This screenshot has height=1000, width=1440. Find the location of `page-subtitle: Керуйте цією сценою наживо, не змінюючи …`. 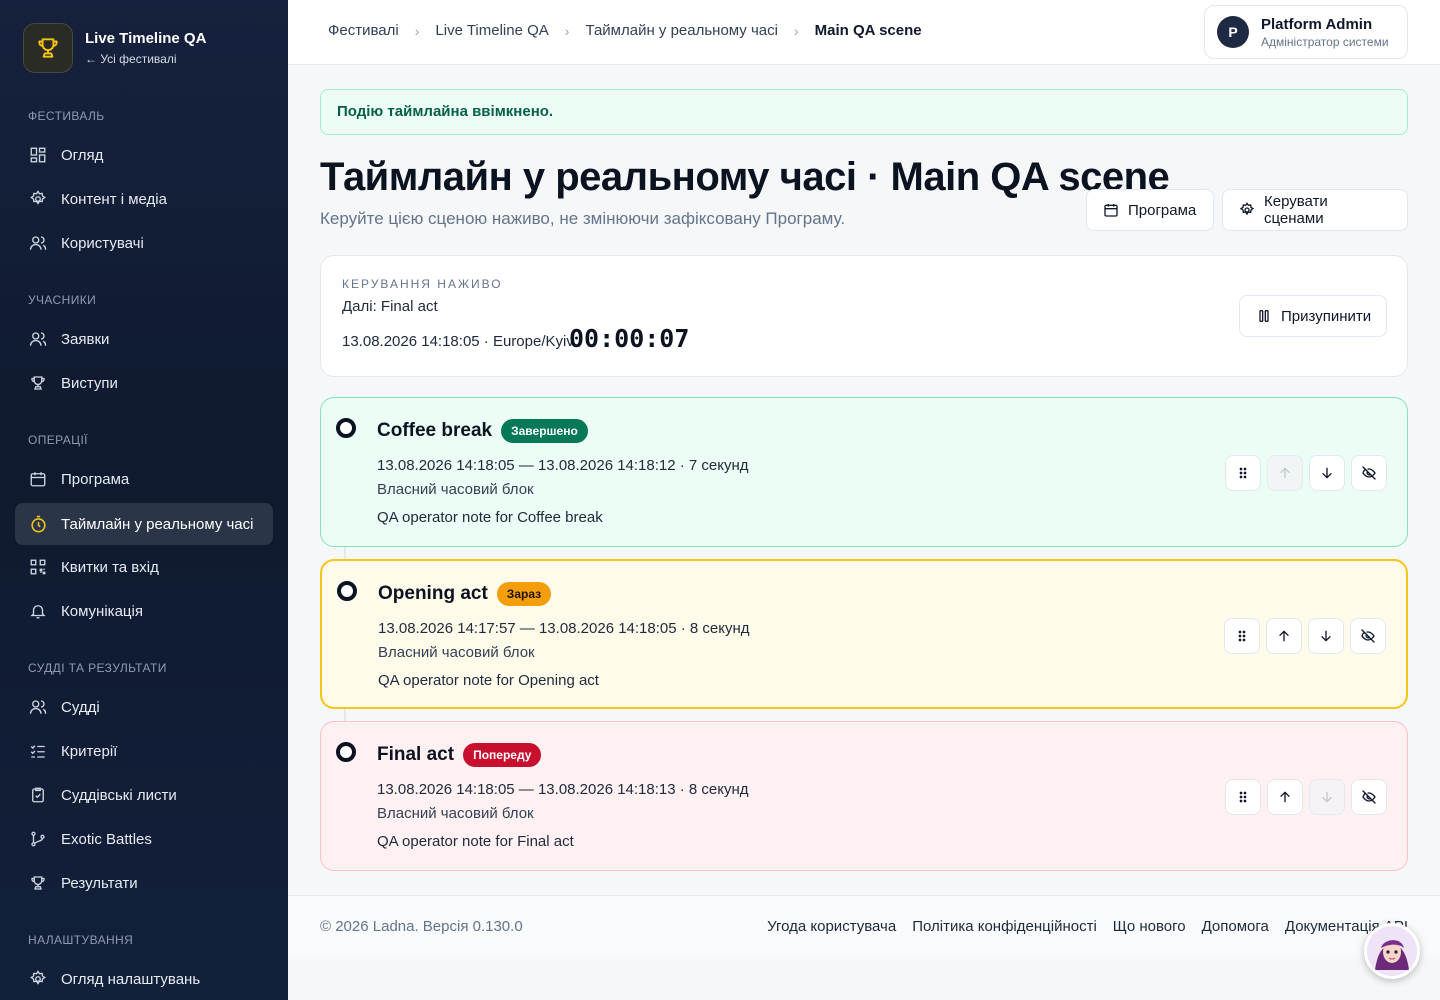

page-subtitle: Керуйте цією сценою наживо, не змінюючи … is located at coordinates (583, 218).